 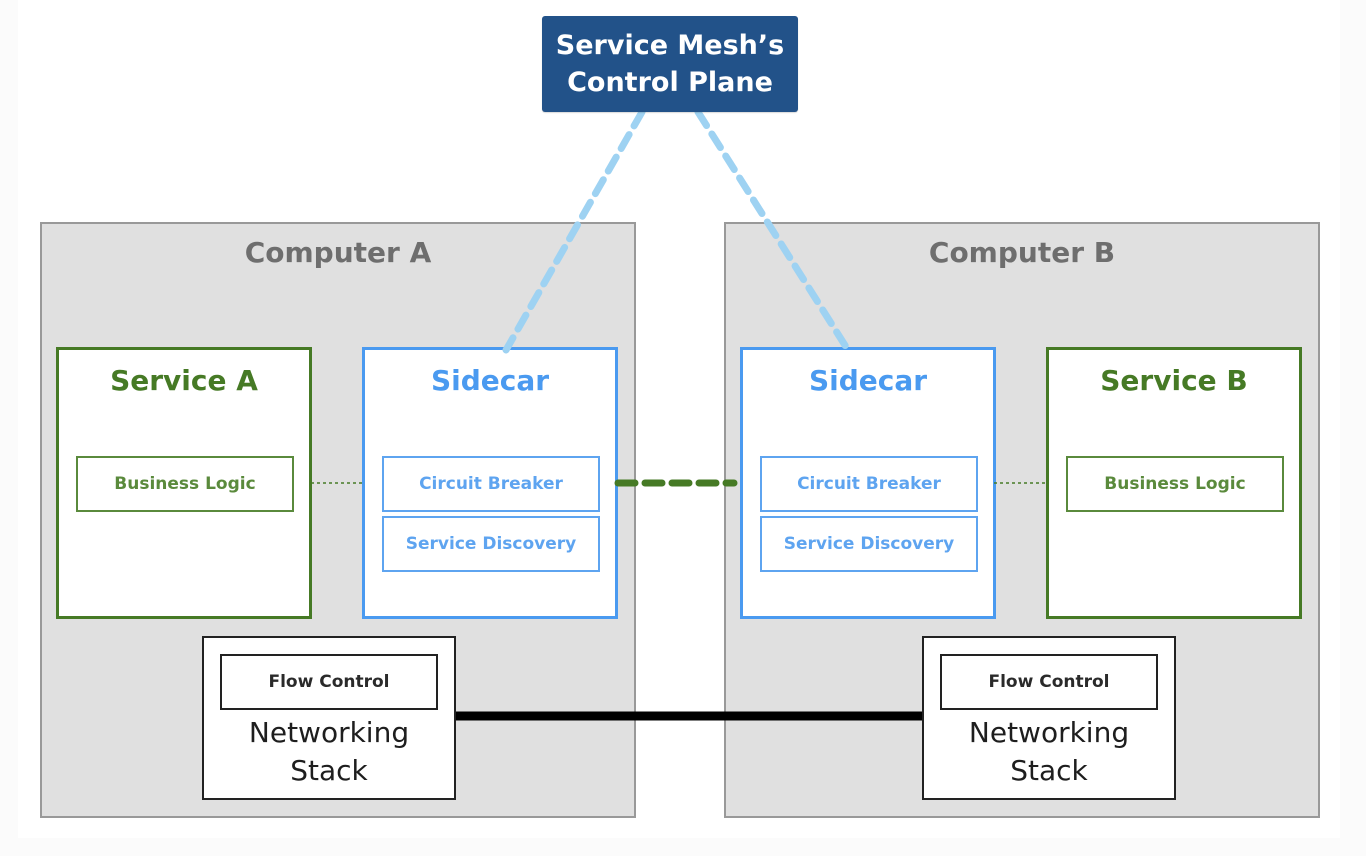 What do you see at coordinates (1049, 752) in the screenshot?
I see `networking-stack-b-label: Networking Stack` at bounding box center [1049, 752].